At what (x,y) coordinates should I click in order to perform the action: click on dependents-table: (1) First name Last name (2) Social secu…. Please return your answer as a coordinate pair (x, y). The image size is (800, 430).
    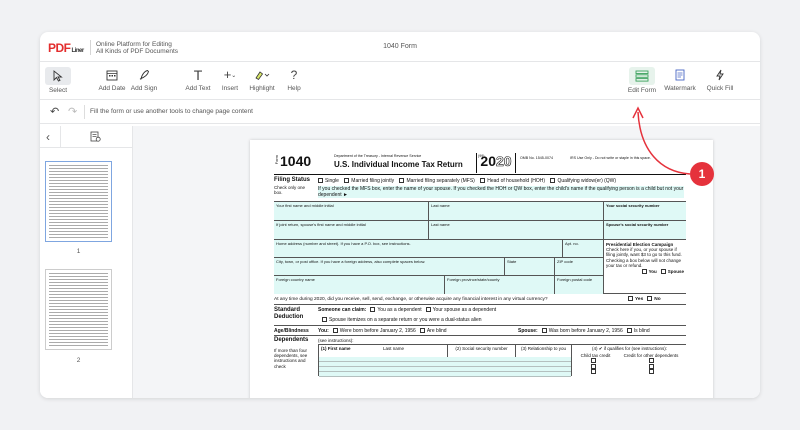
    Looking at the image, I should click on (502, 360).